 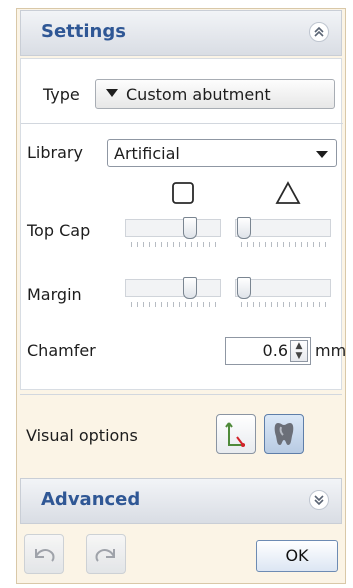 What do you see at coordinates (181, 33) in the screenshot?
I see `settings-header: Settings` at bounding box center [181, 33].